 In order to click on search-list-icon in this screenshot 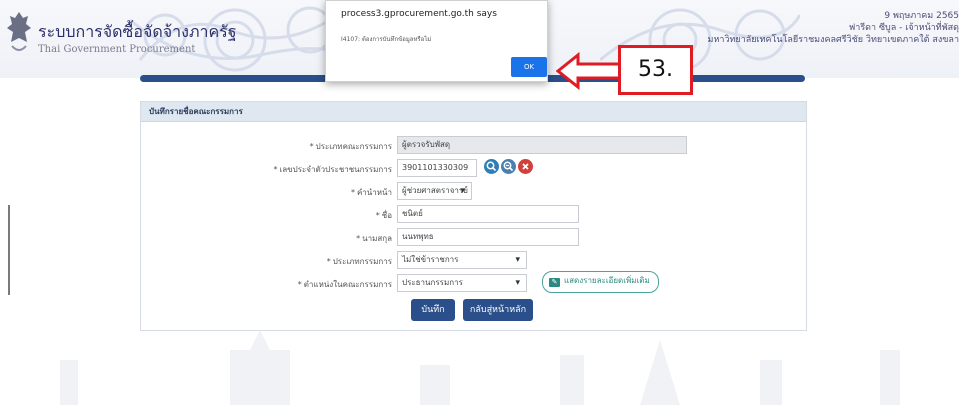, I will do `click(508, 166)`.